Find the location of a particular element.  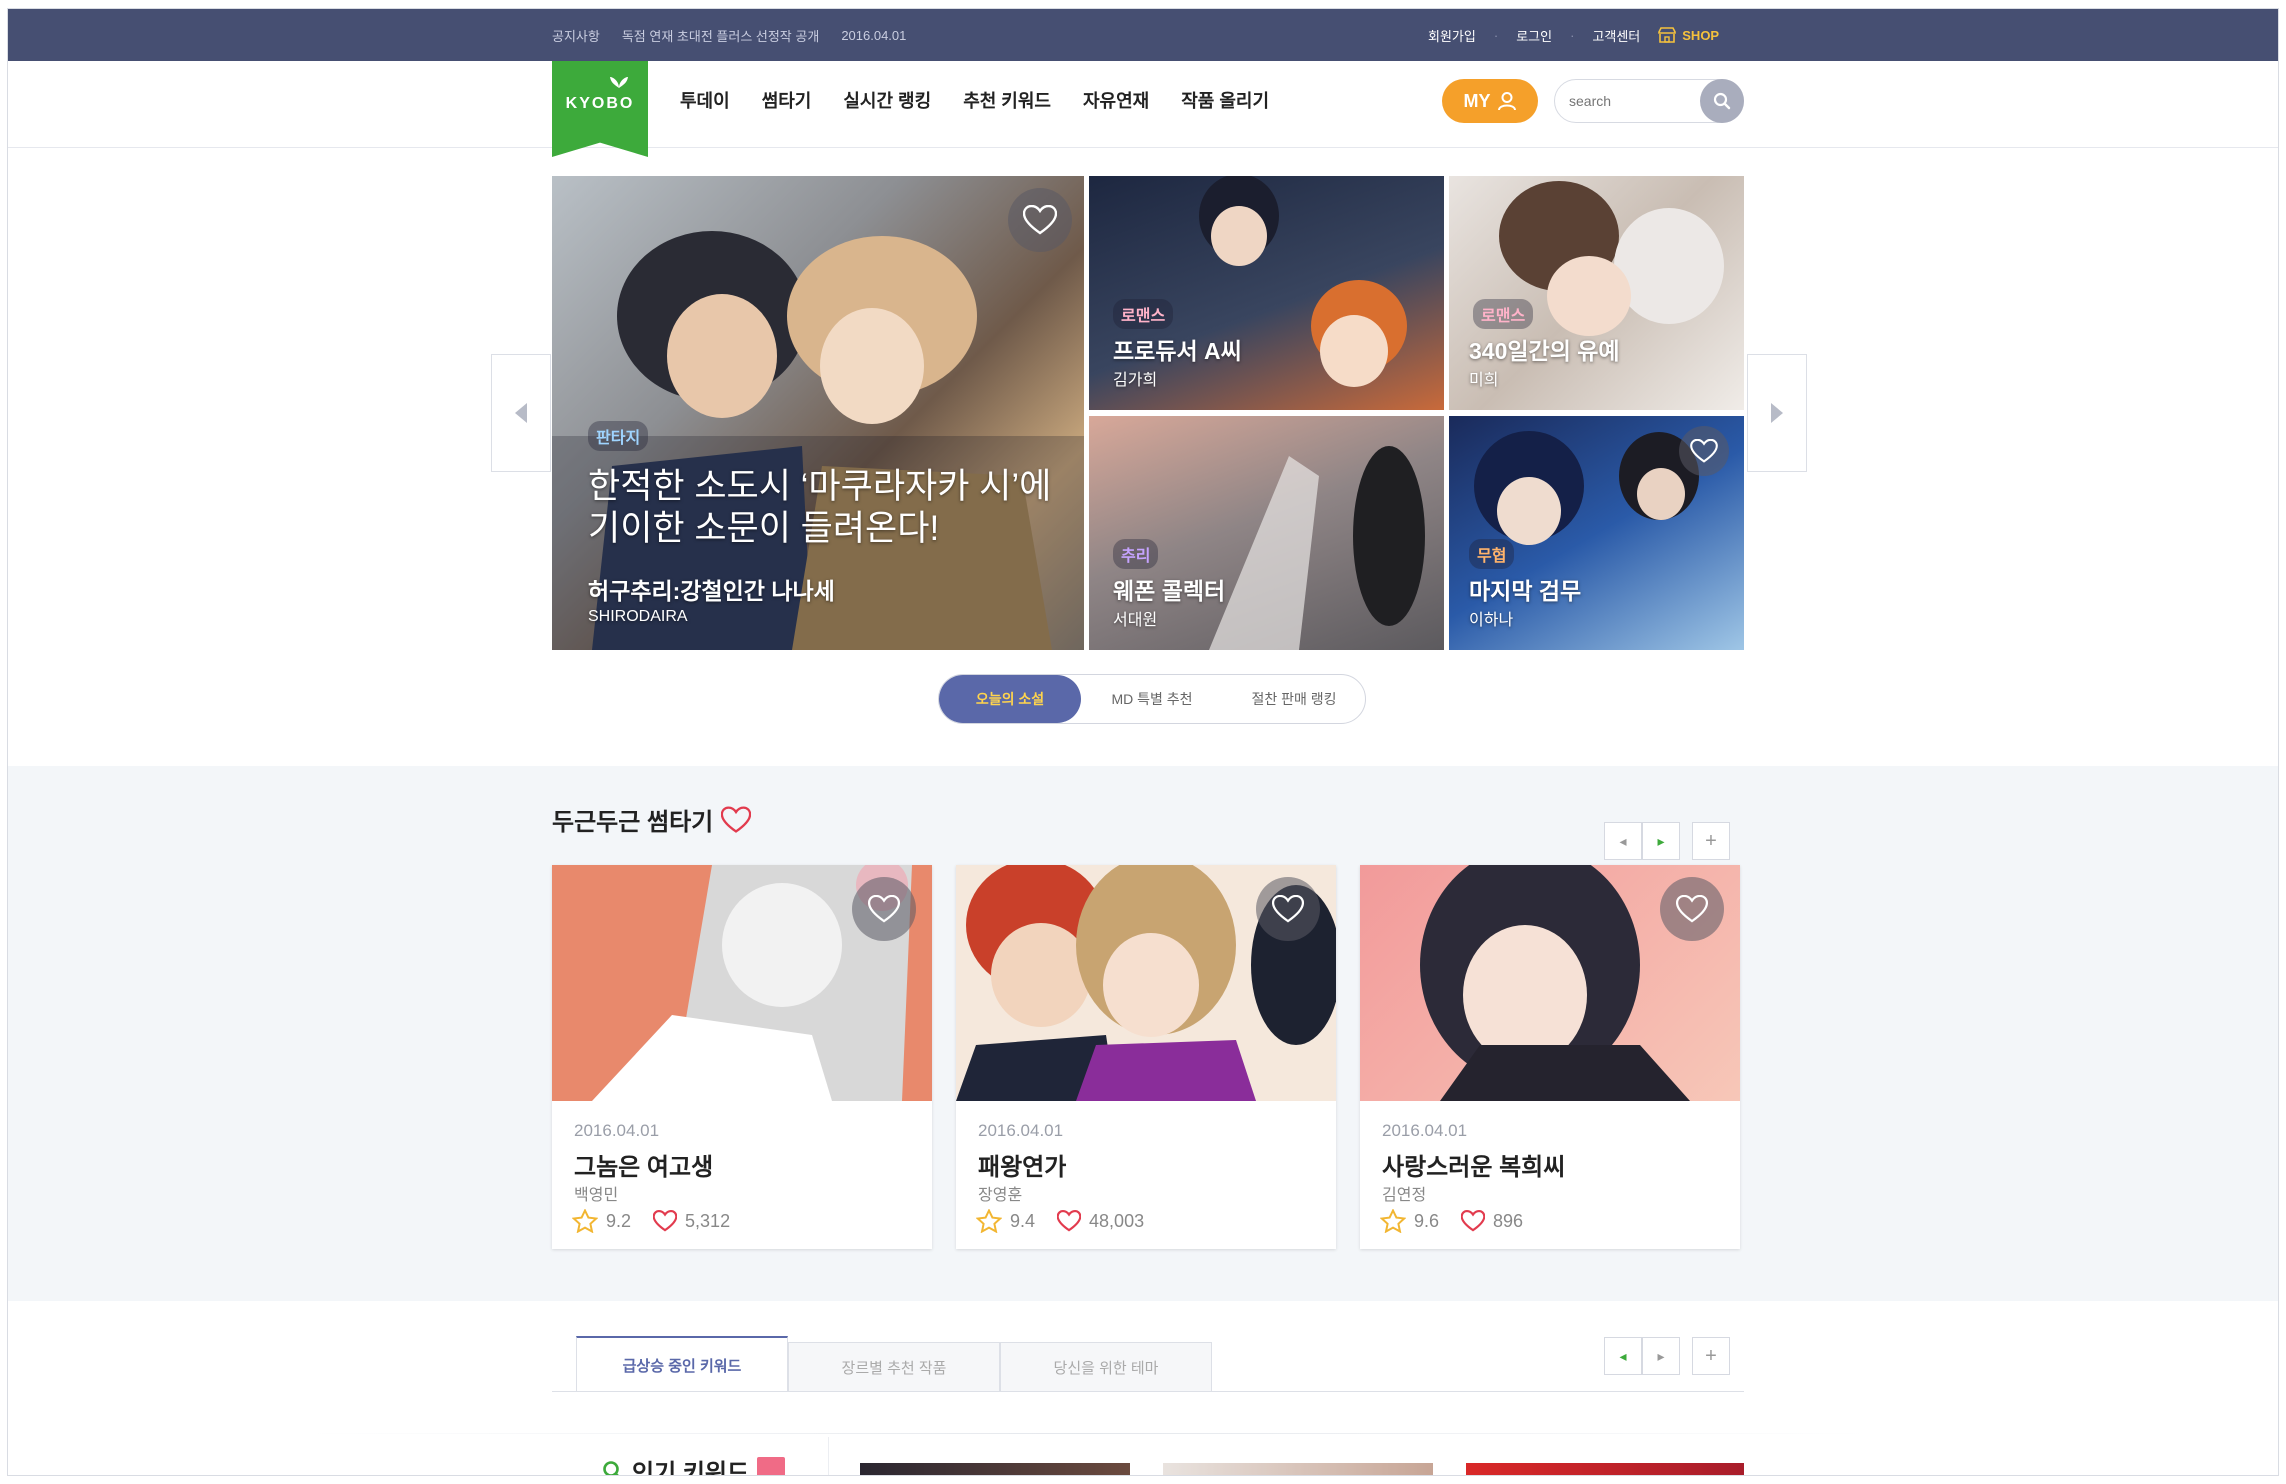

keyword-tabs: 급상승 중인 키워드 장르별 추천 작품 당신을 위한 테마 is located at coordinates (894, 1364).